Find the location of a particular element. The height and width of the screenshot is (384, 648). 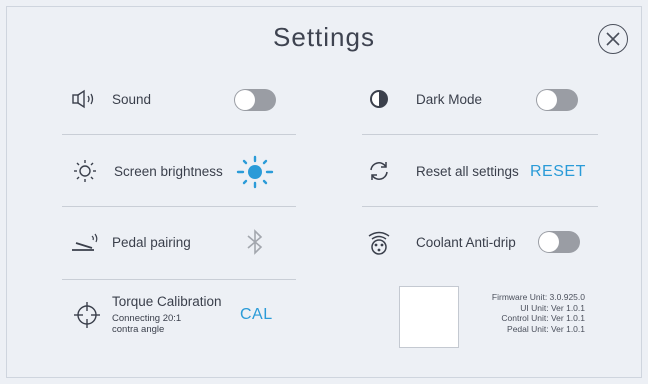

coolant-toggle is located at coordinates (559, 242).